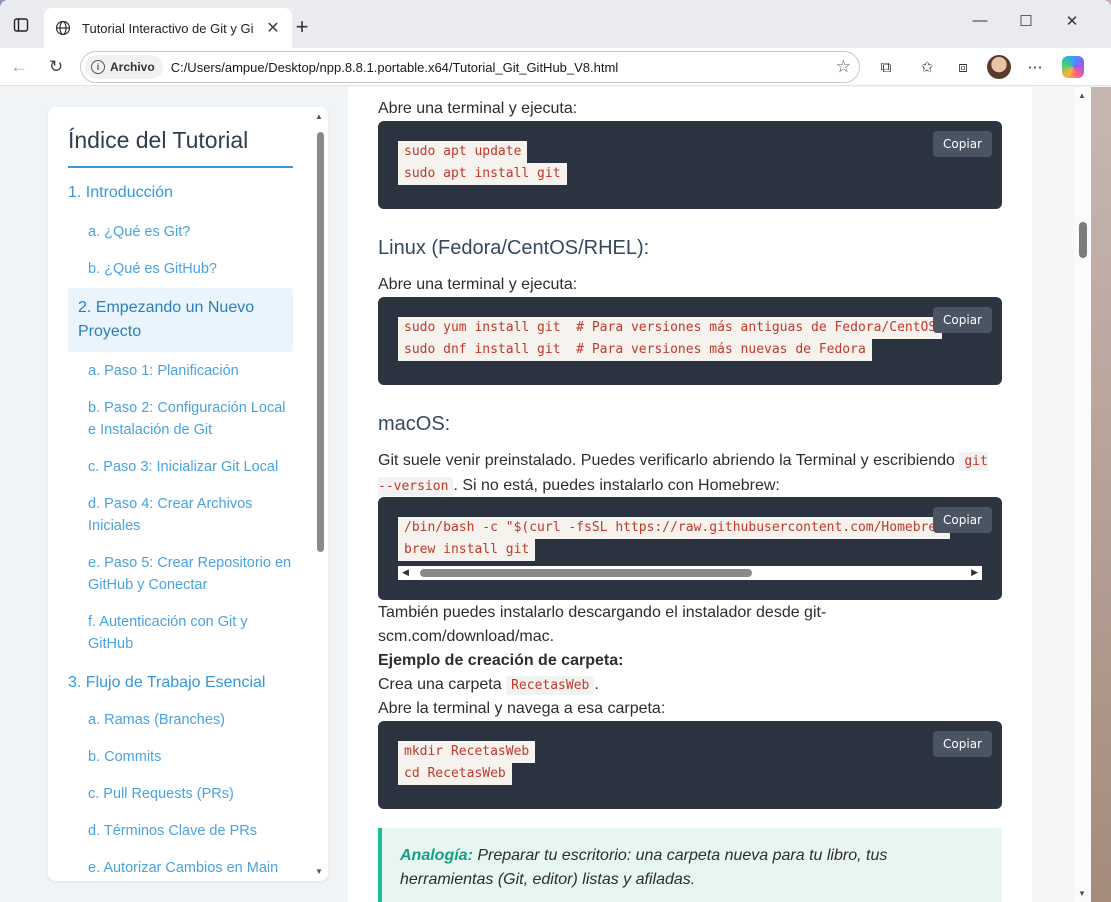 Image resolution: width=1111 pixels, height=902 pixels. I want to click on new-tab-icon: +, so click(302, 27).